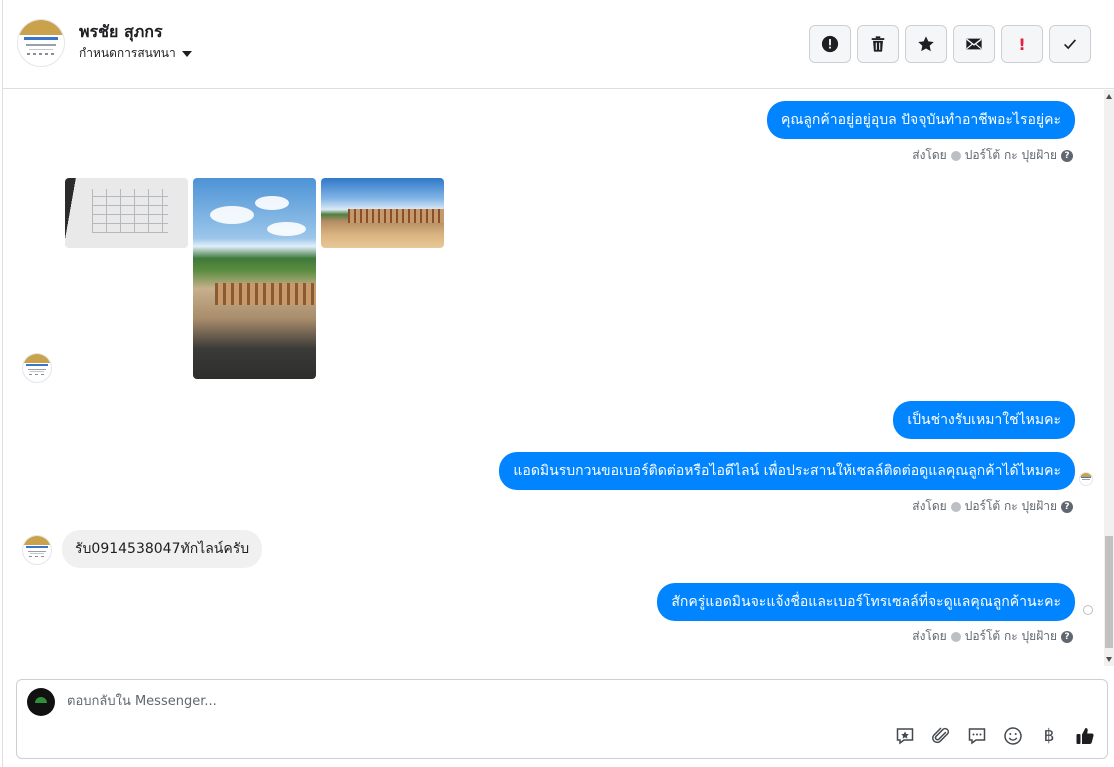  I want to click on alert-circle-icon, so click(830, 44).